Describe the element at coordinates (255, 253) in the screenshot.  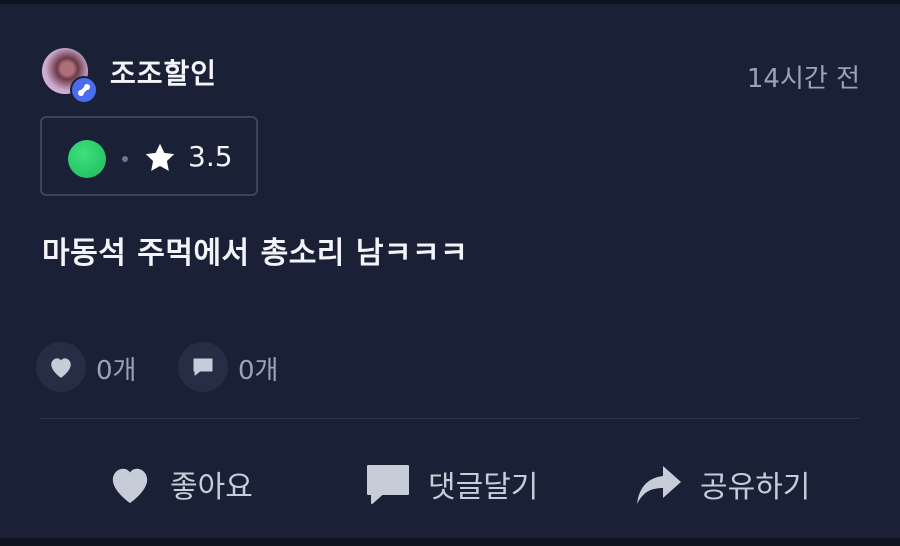
I see `post-body-text: 마동석 주먹에서 총소리 남ㅋㅋㅋ` at that location.